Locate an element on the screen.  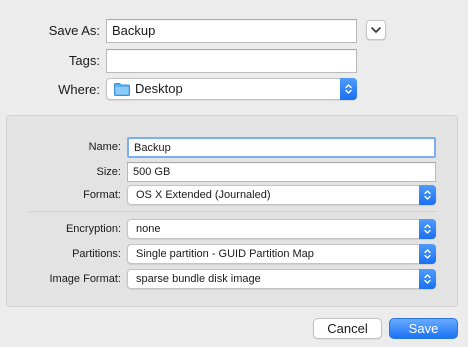
separator is located at coordinates (233, 211).